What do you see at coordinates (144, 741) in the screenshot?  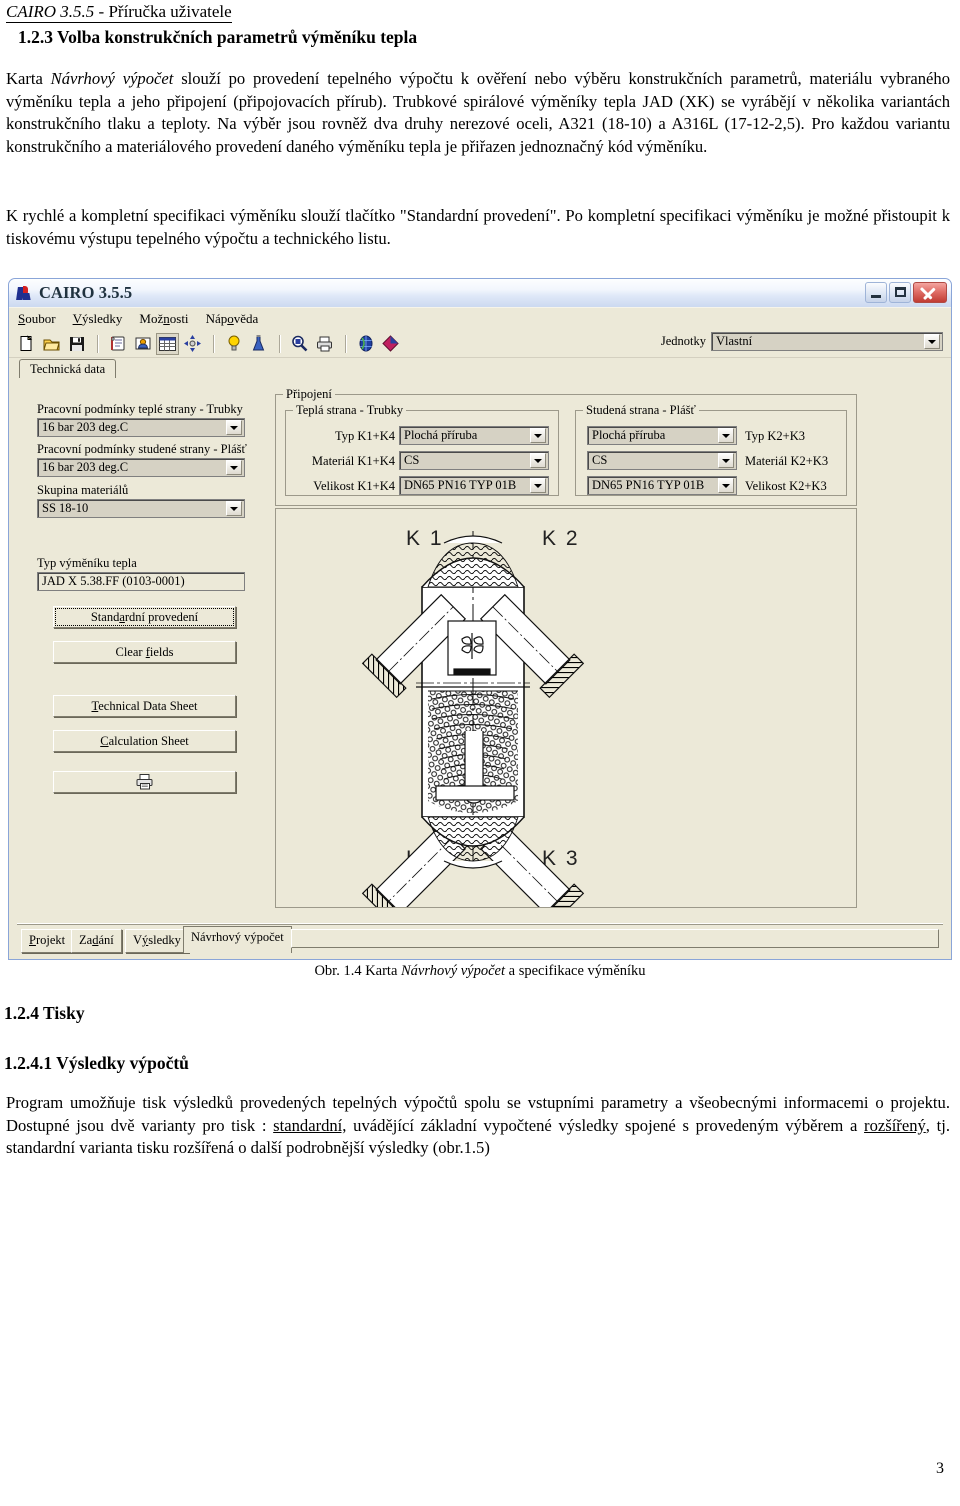 I see `calculation-sheet-button: Calculation Sheet` at bounding box center [144, 741].